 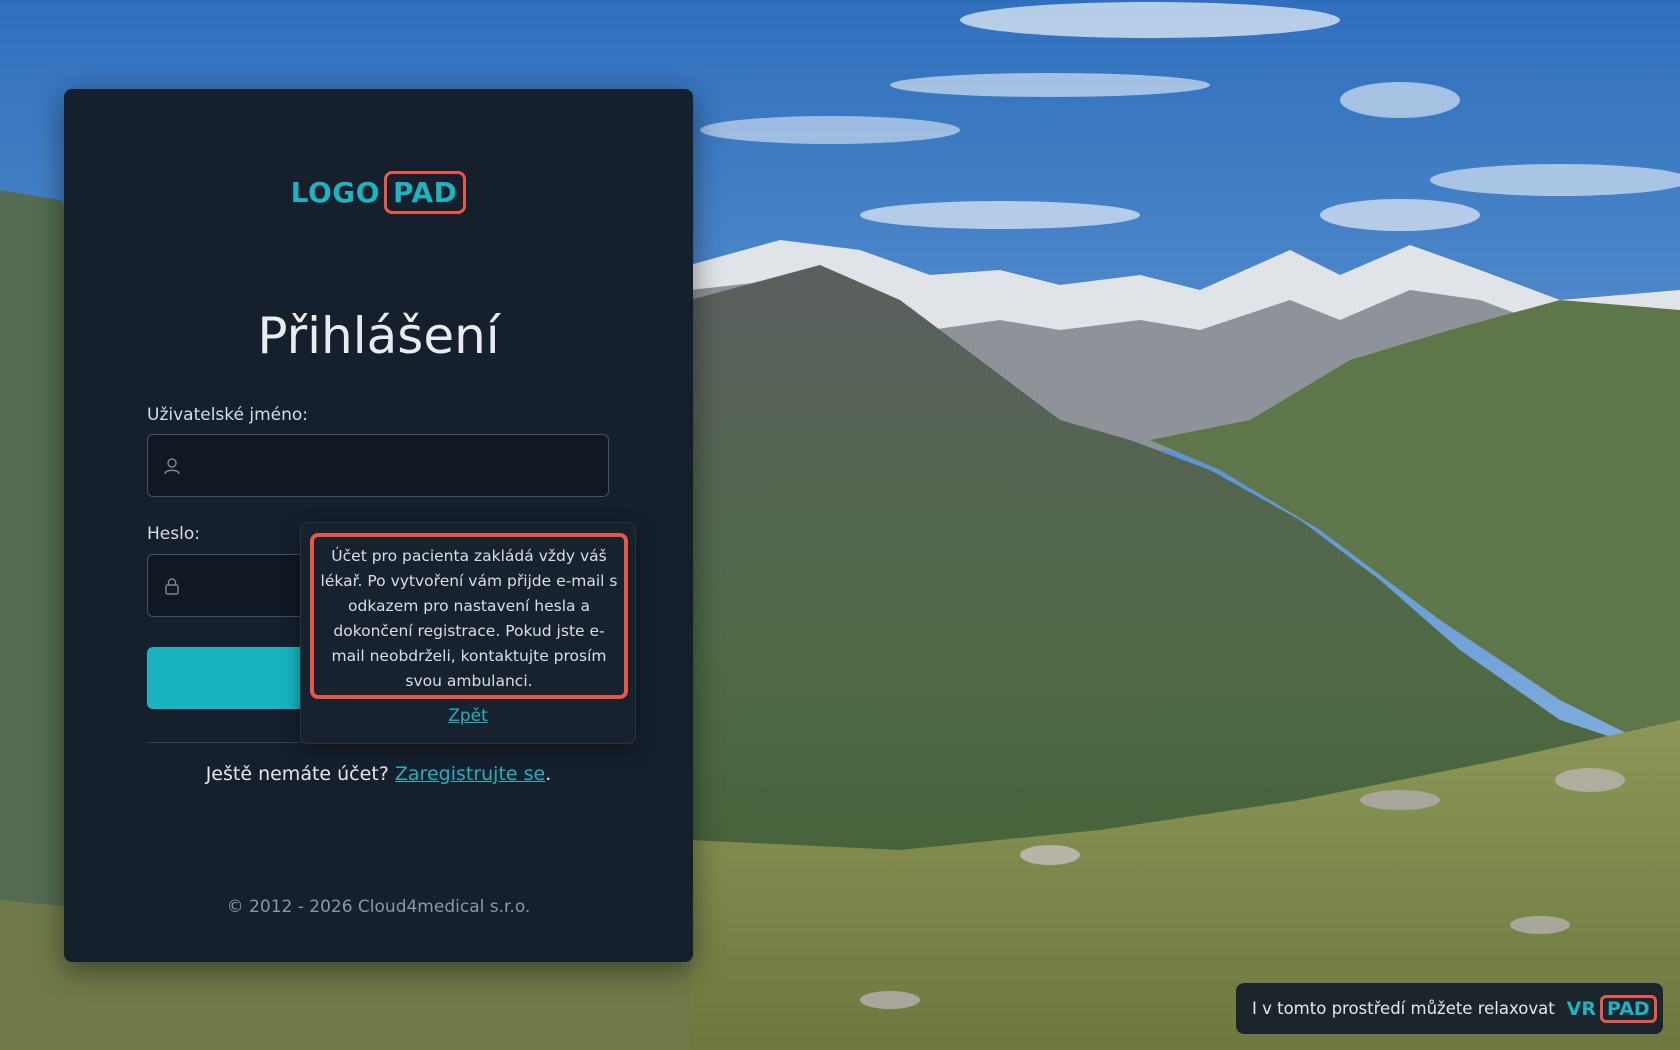 I want to click on logo: LOGO PAD, so click(x=378, y=192).